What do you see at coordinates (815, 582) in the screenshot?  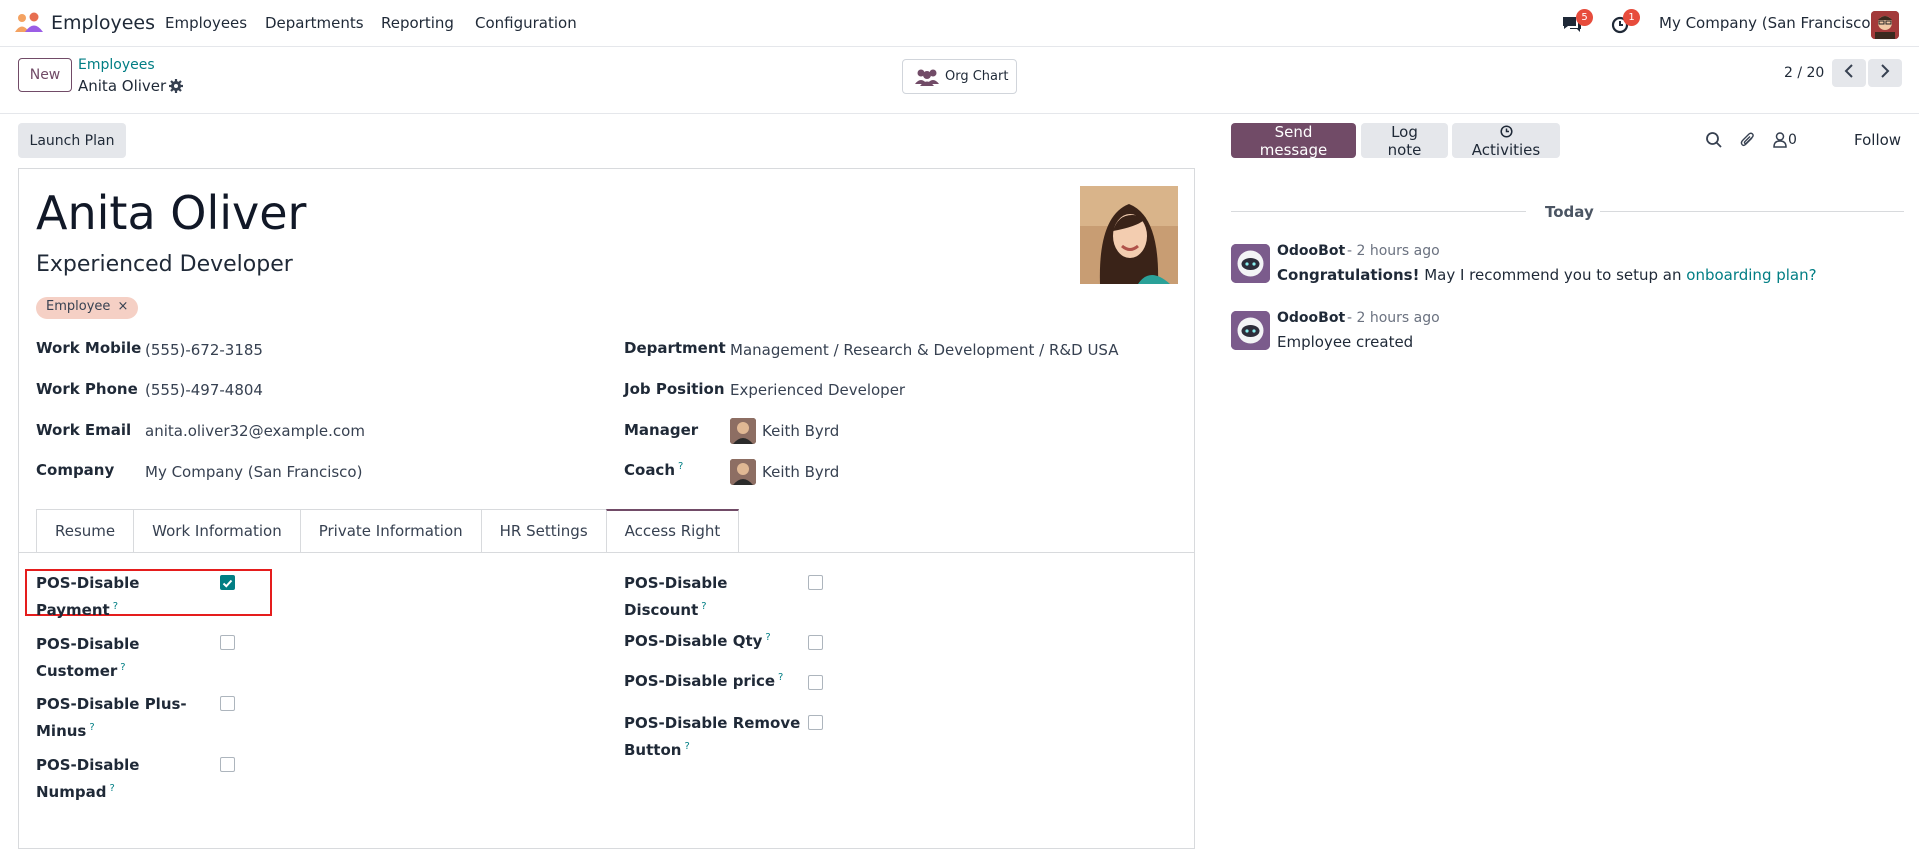 I see `checkbox-disable-discount` at bounding box center [815, 582].